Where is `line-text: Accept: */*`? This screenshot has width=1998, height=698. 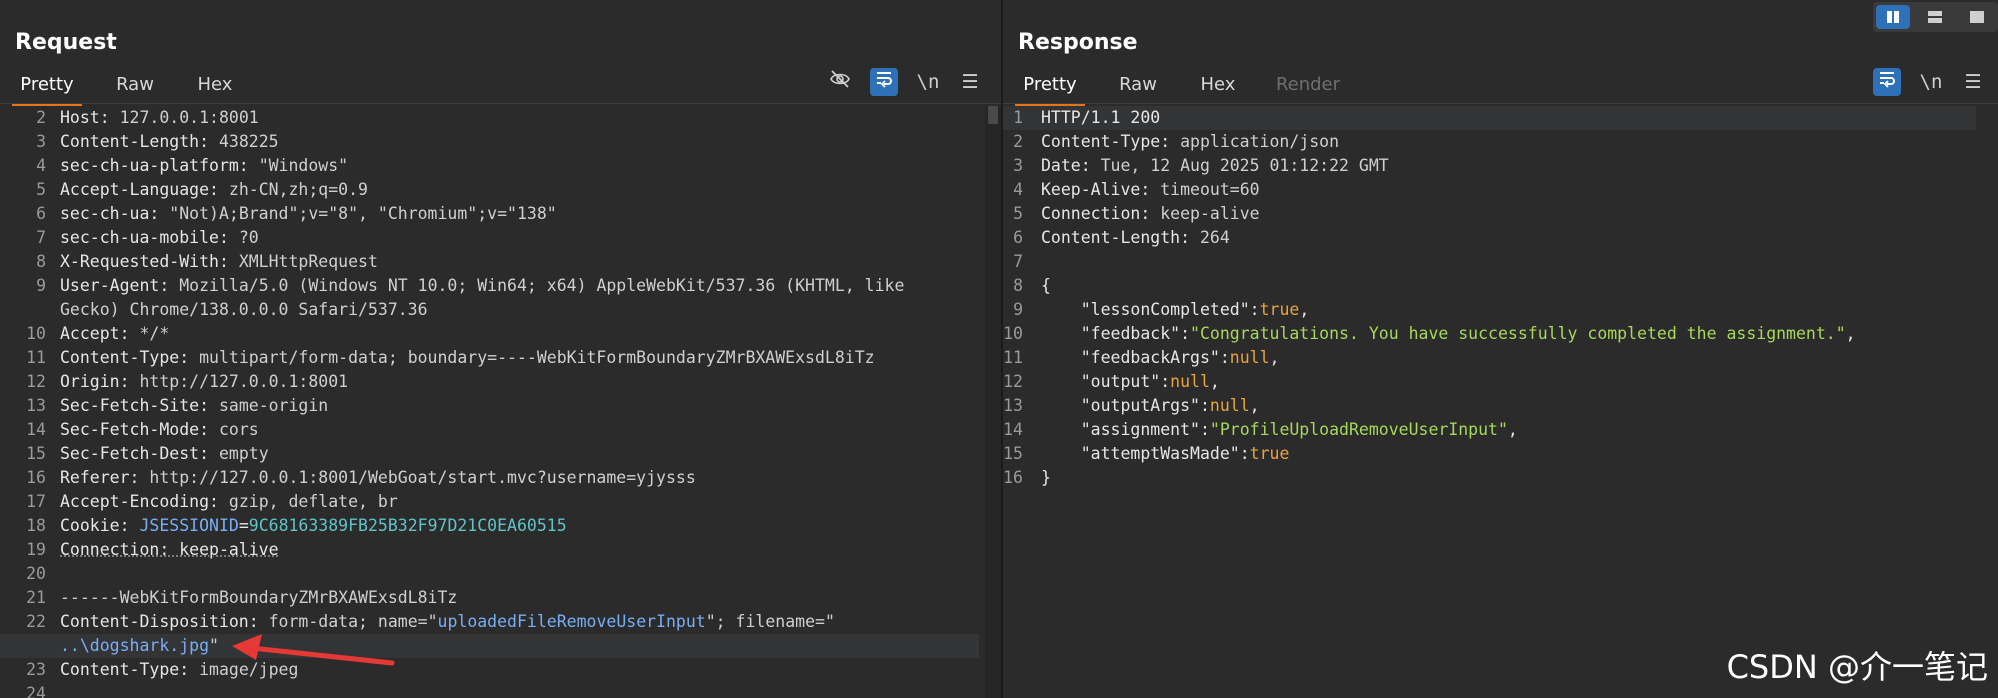
line-text: Accept: */* is located at coordinates (114, 334).